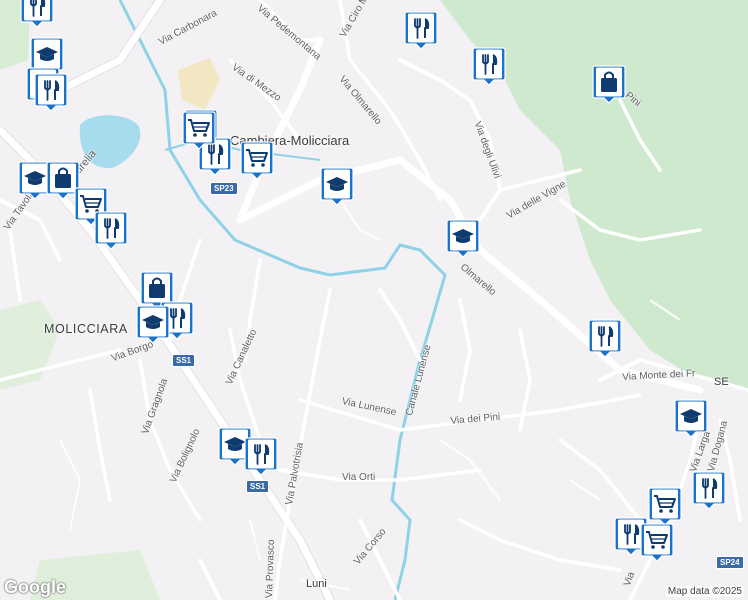  Describe the element at coordinates (721, 382) in the screenshot. I see `place-label-se: SE` at that location.